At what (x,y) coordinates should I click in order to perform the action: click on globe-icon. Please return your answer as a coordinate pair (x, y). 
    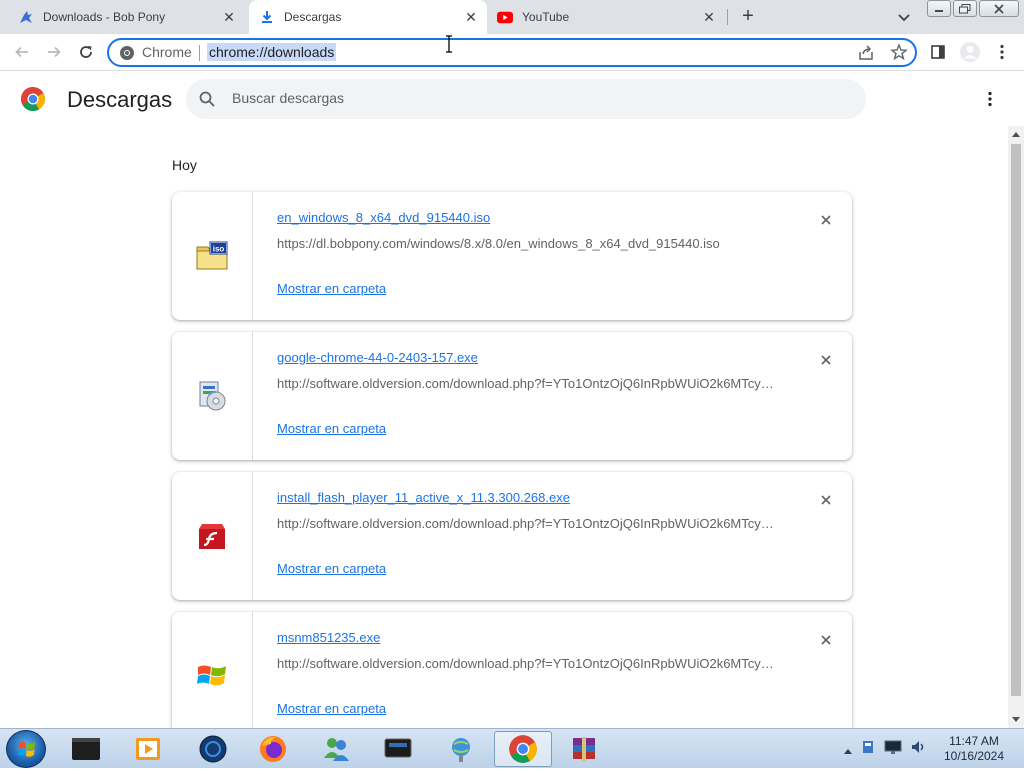
    Looking at the image, I should click on (213, 749).